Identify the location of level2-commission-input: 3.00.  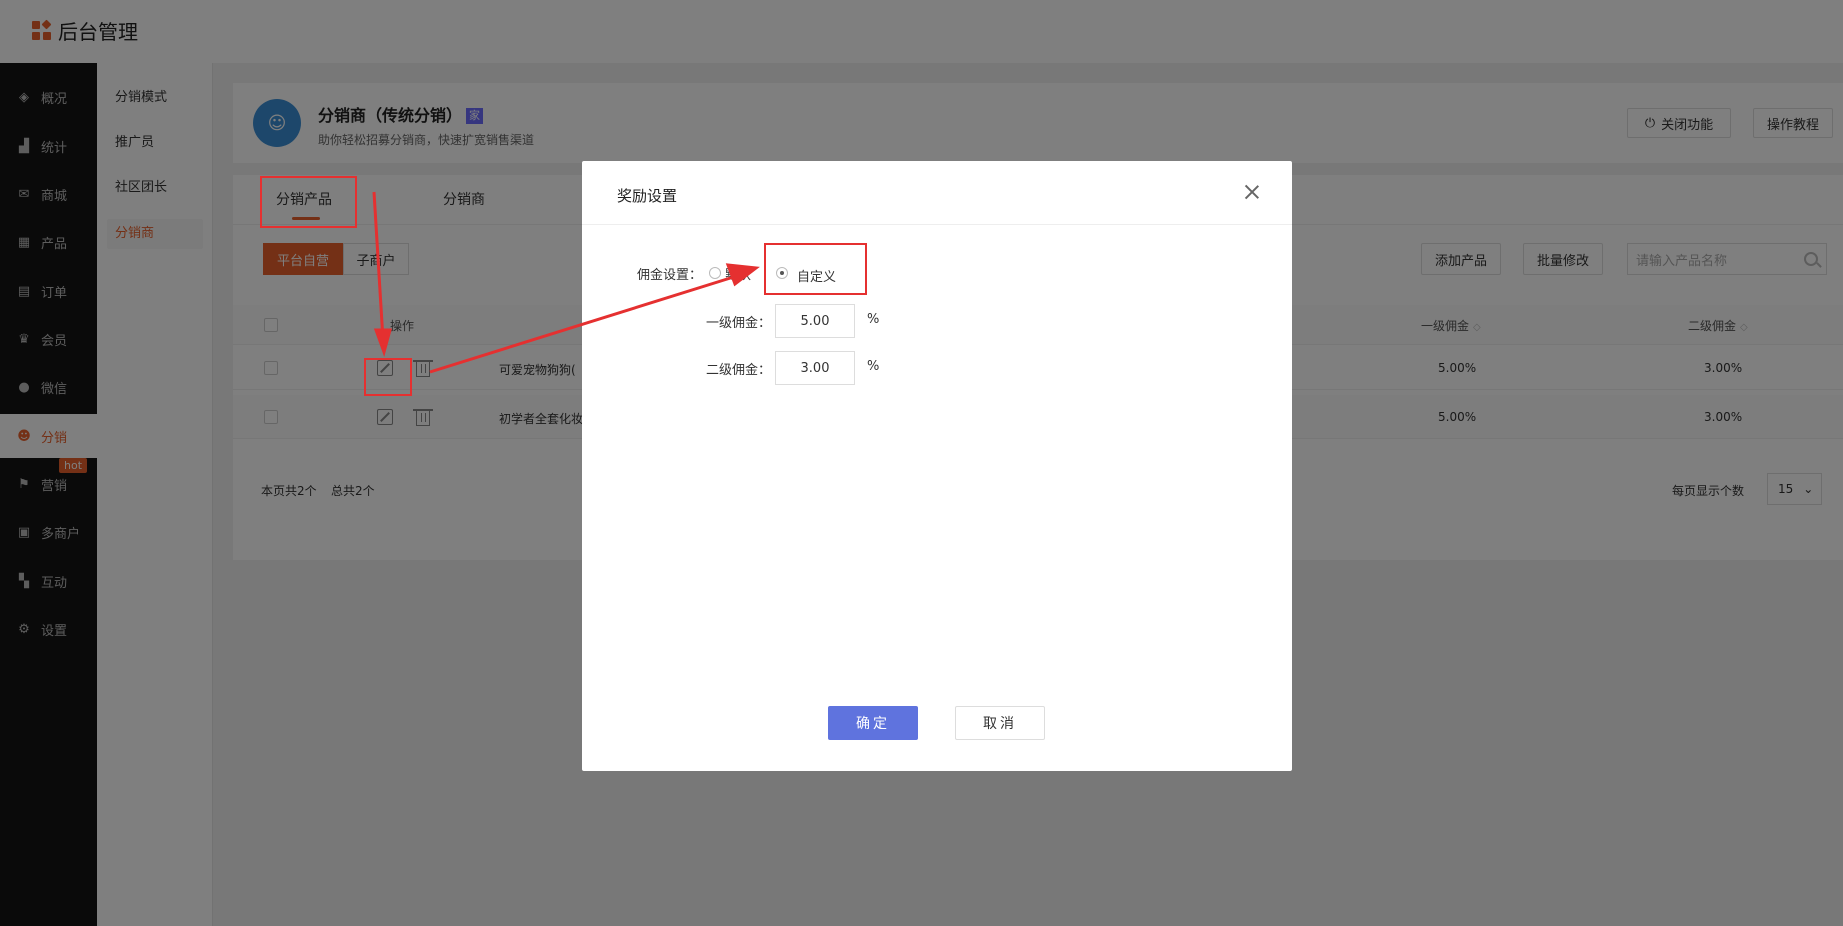
(815, 368).